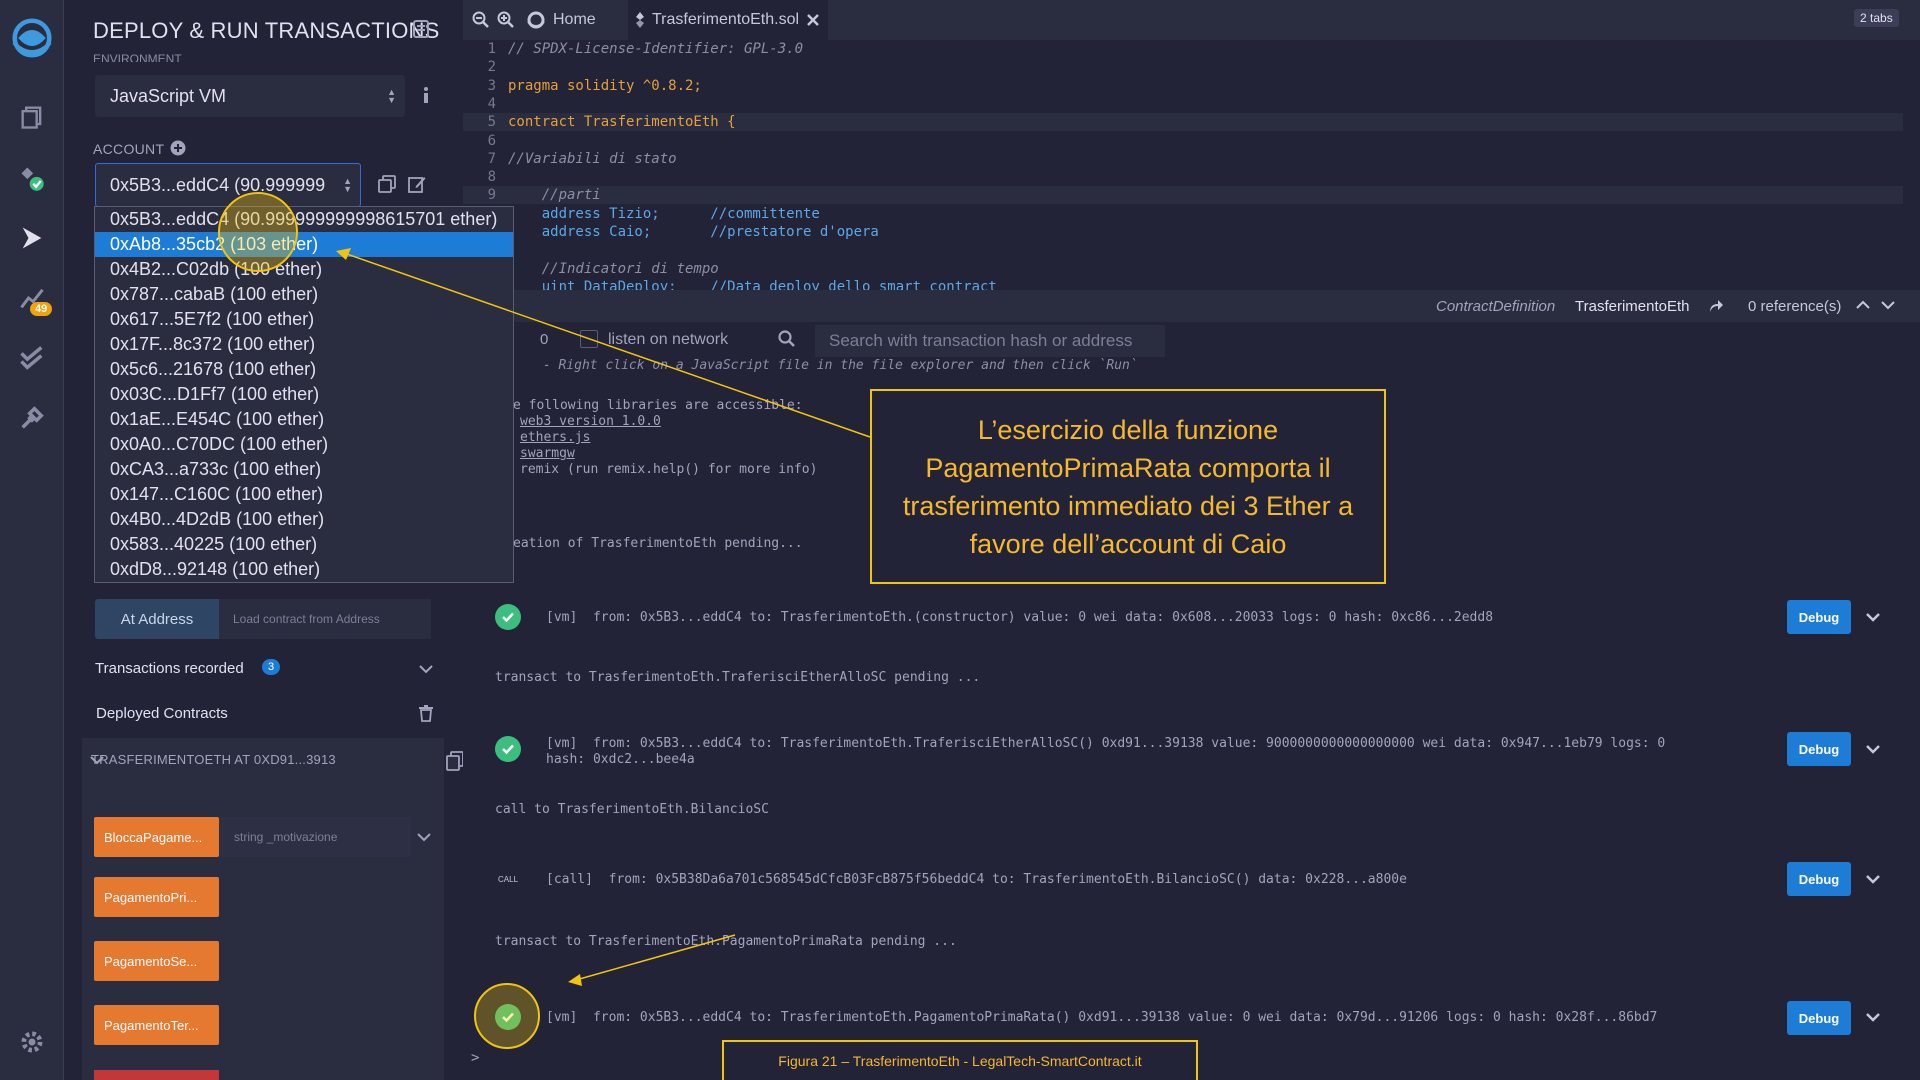 This screenshot has width=1920, height=1080. What do you see at coordinates (162, 713) in the screenshot?
I see `deployed-contracts-label: Deployed Contracts` at bounding box center [162, 713].